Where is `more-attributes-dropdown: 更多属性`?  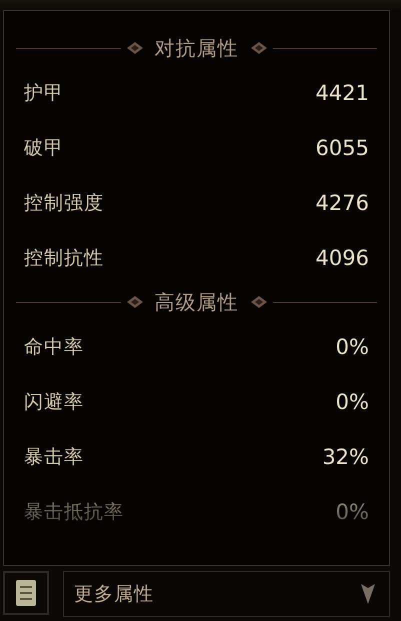 more-attributes-dropdown: 更多属性 is located at coordinates (226, 594).